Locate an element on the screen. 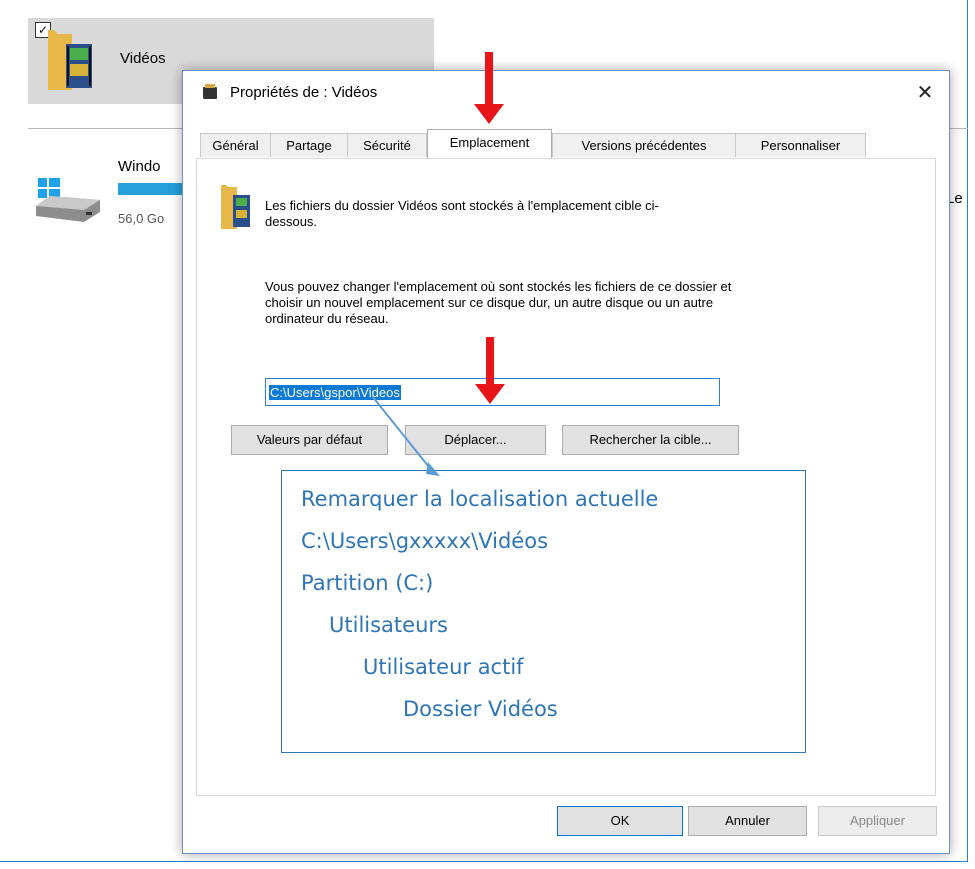 This screenshot has height=869, width=975. red-arrow-path is located at coordinates (490, 370).